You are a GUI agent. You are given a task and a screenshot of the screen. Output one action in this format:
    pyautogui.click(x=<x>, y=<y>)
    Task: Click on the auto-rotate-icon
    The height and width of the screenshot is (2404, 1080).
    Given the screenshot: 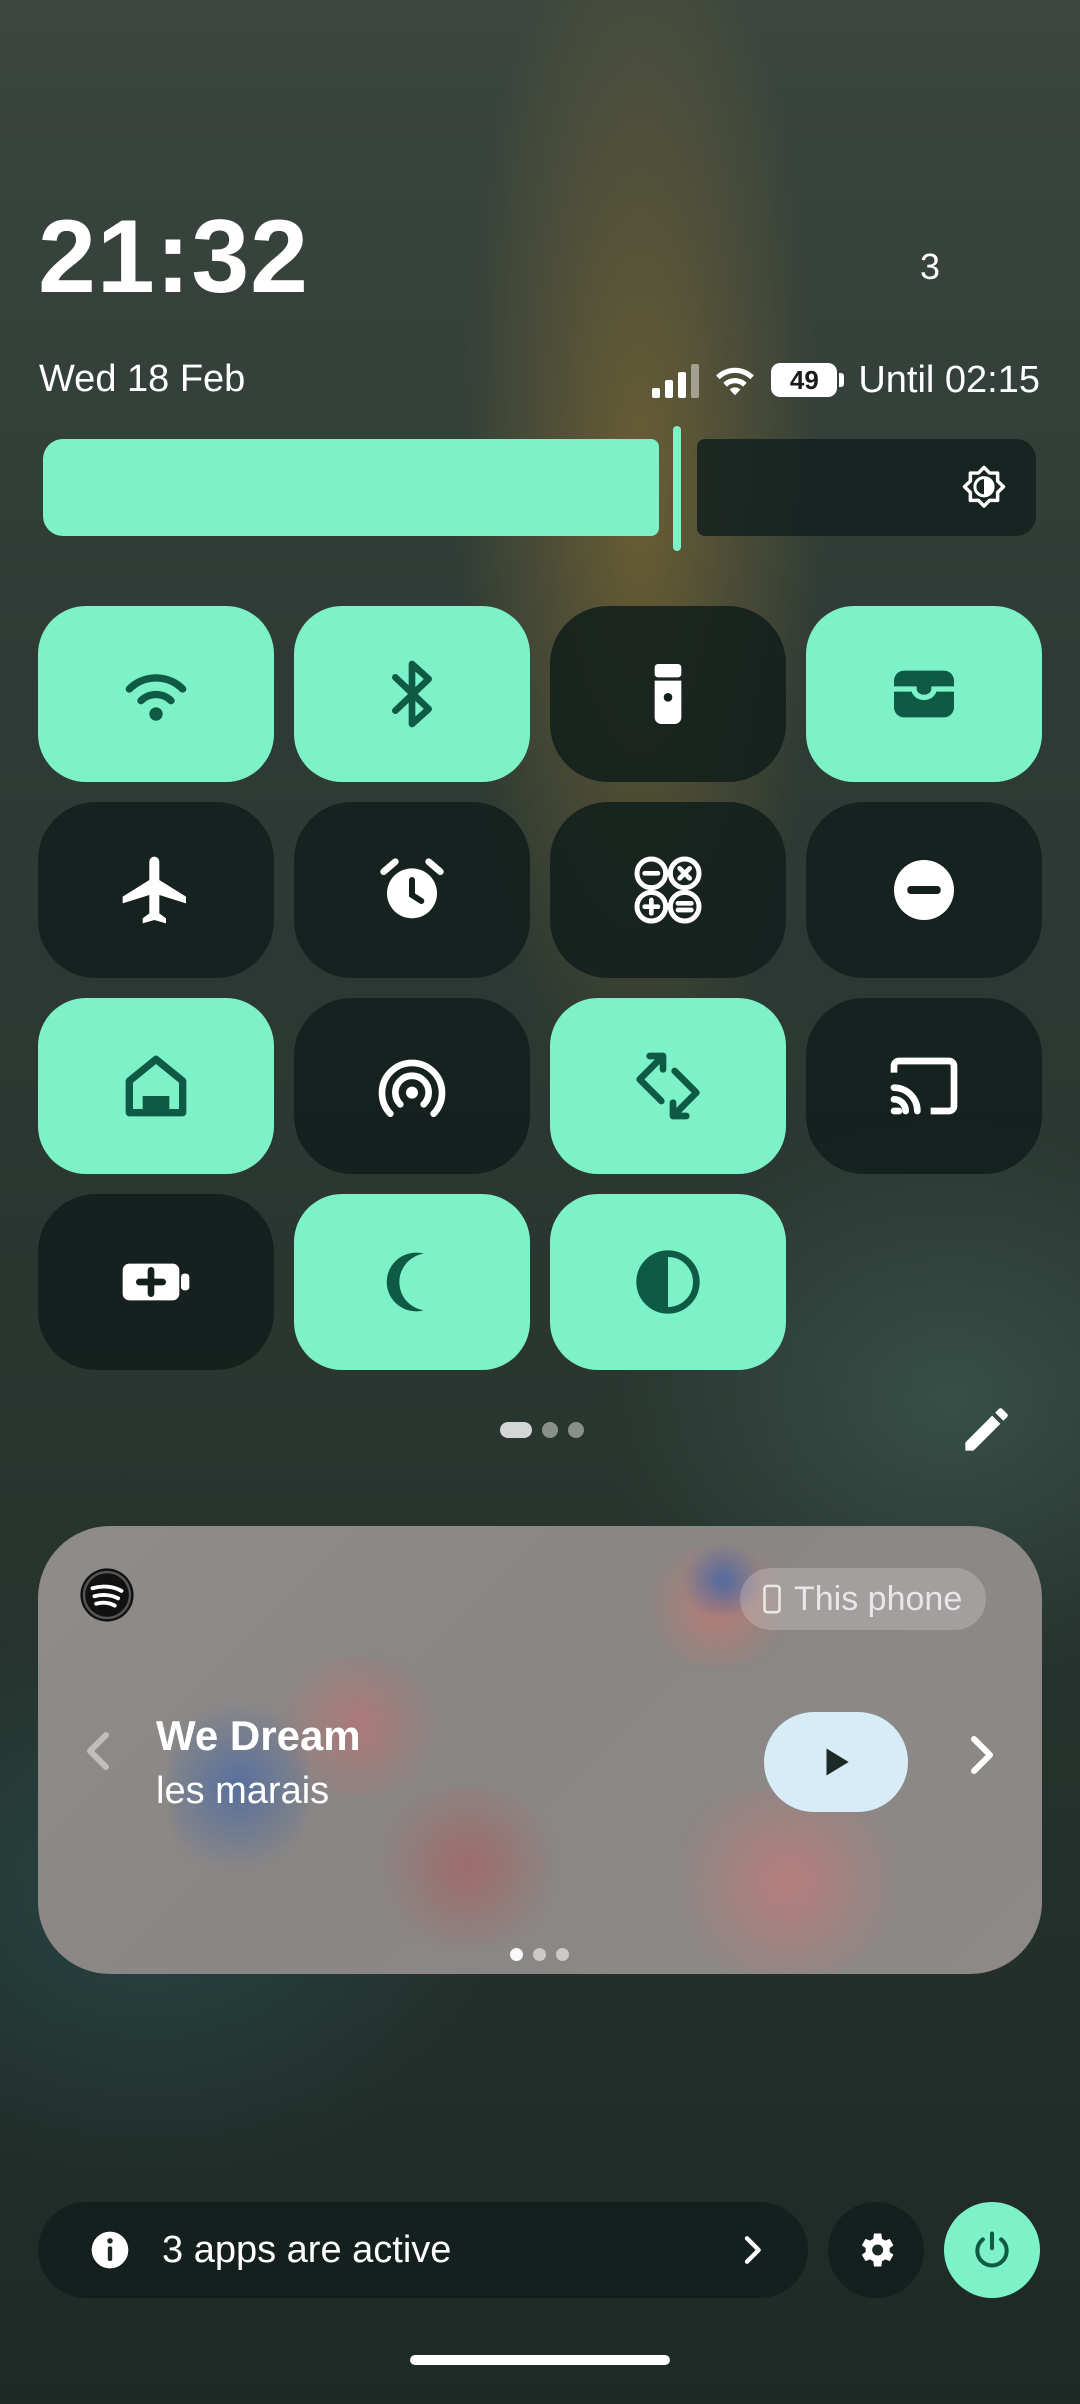 What is the action you would take?
    pyautogui.click(x=668, y=1086)
    